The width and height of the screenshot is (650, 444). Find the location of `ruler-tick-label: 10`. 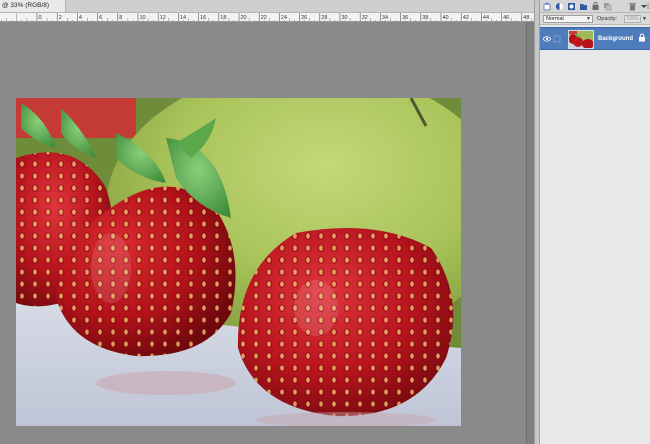

ruler-tick-label: 10 is located at coordinates (143, 18).